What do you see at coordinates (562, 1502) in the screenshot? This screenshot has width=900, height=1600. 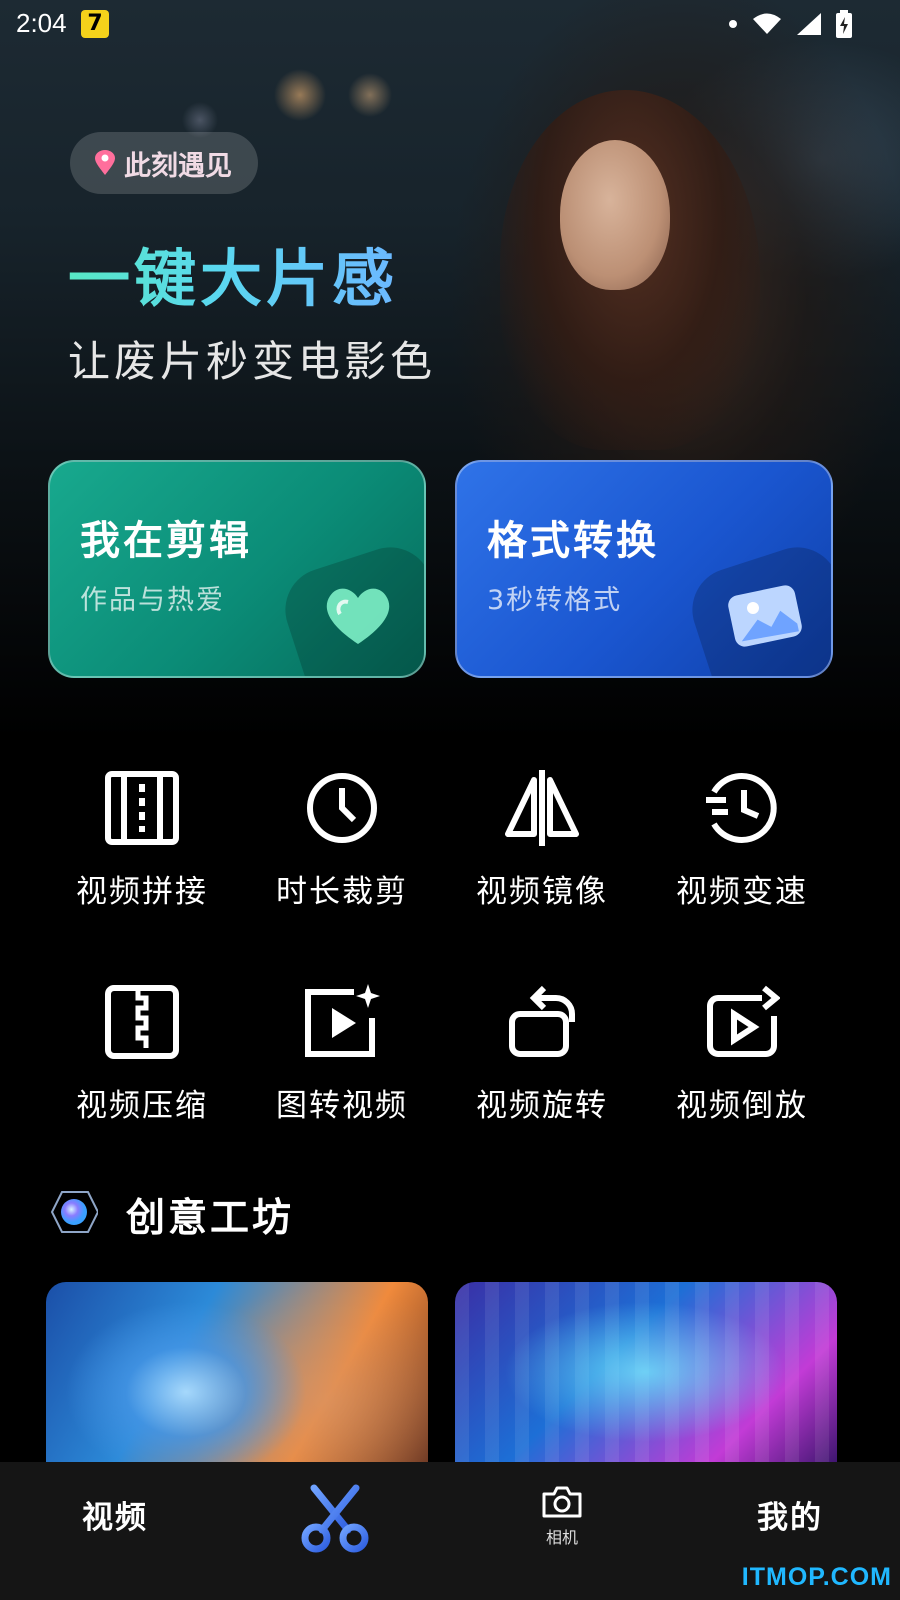 I see `camera-icon` at bounding box center [562, 1502].